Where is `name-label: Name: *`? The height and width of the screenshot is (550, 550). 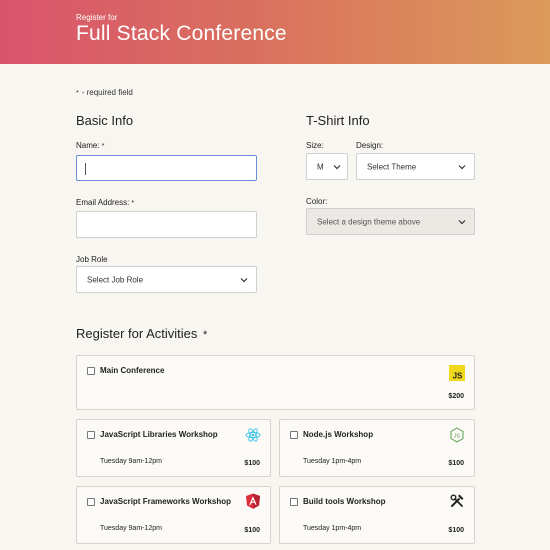
name-label: Name: * is located at coordinates (90, 145).